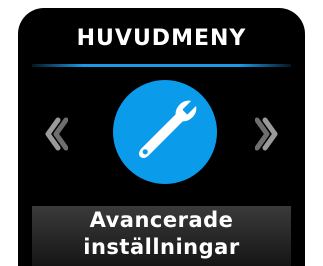  What do you see at coordinates (161, 220) in the screenshot?
I see `item-label-line-1: Avancerade` at bounding box center [161, 220].